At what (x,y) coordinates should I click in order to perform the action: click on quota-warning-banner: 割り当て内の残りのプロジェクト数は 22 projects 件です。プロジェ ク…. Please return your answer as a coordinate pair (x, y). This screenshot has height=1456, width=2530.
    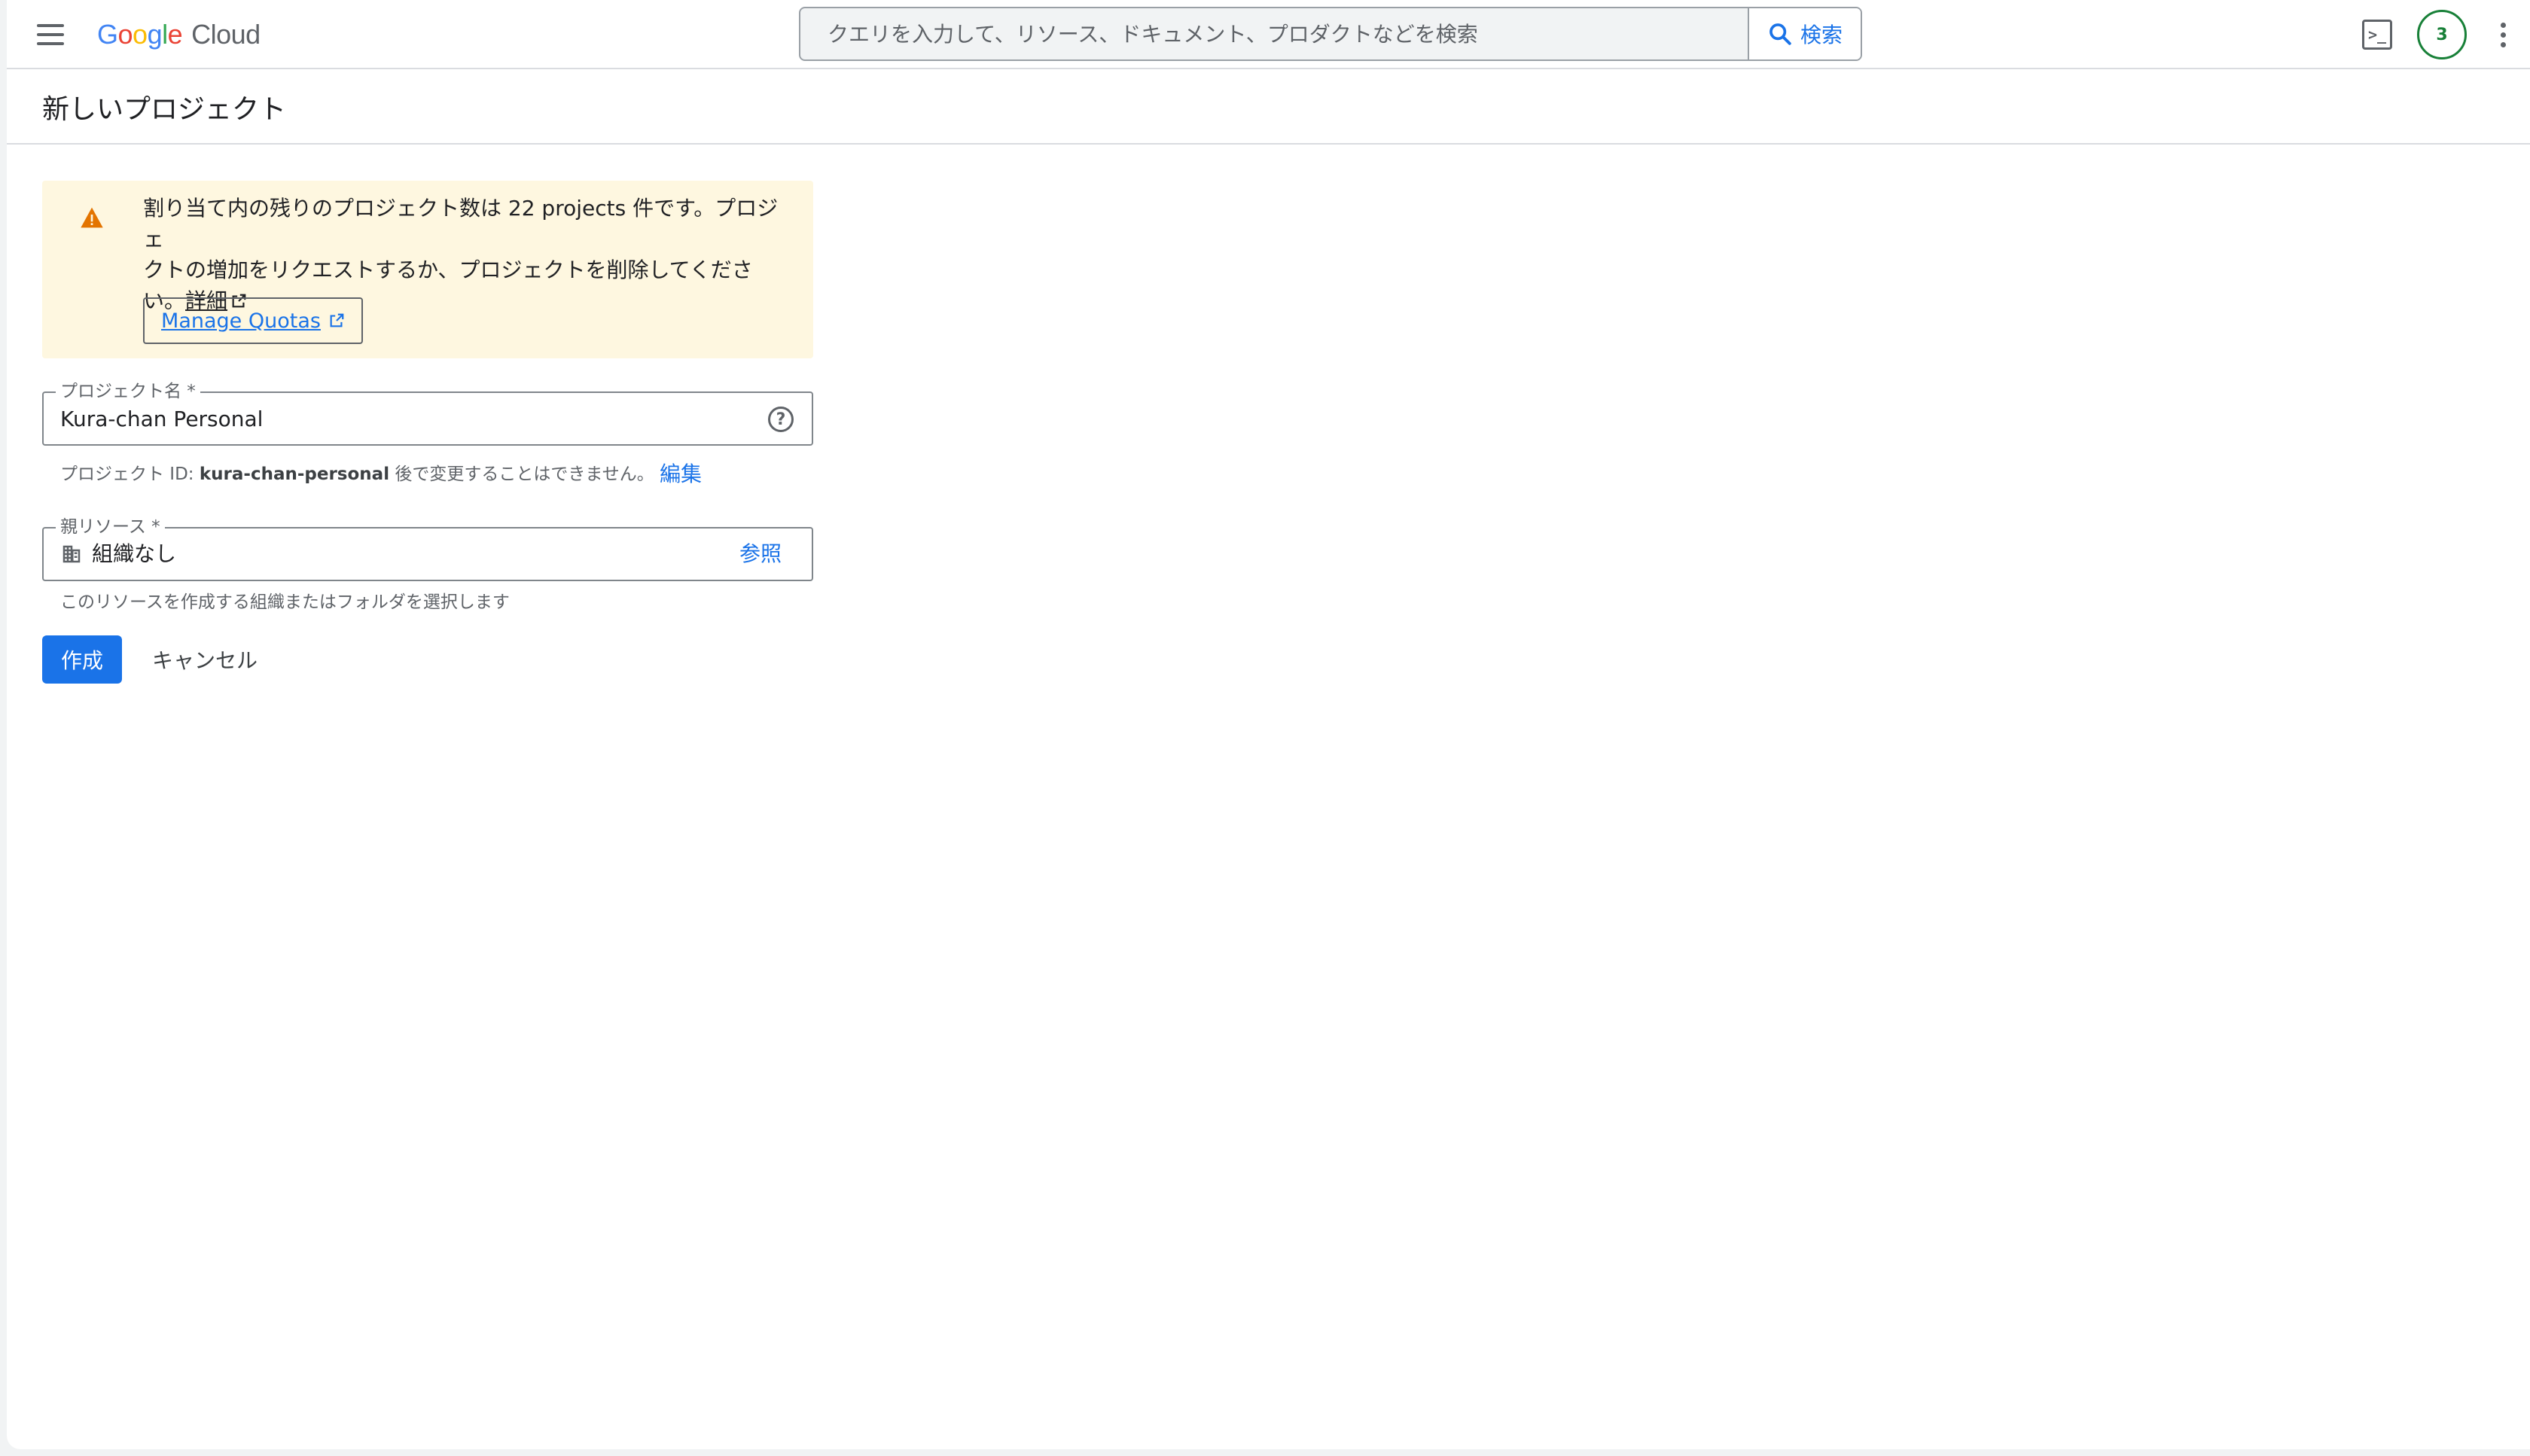
    Looking at the image, I should click on (428, 269).